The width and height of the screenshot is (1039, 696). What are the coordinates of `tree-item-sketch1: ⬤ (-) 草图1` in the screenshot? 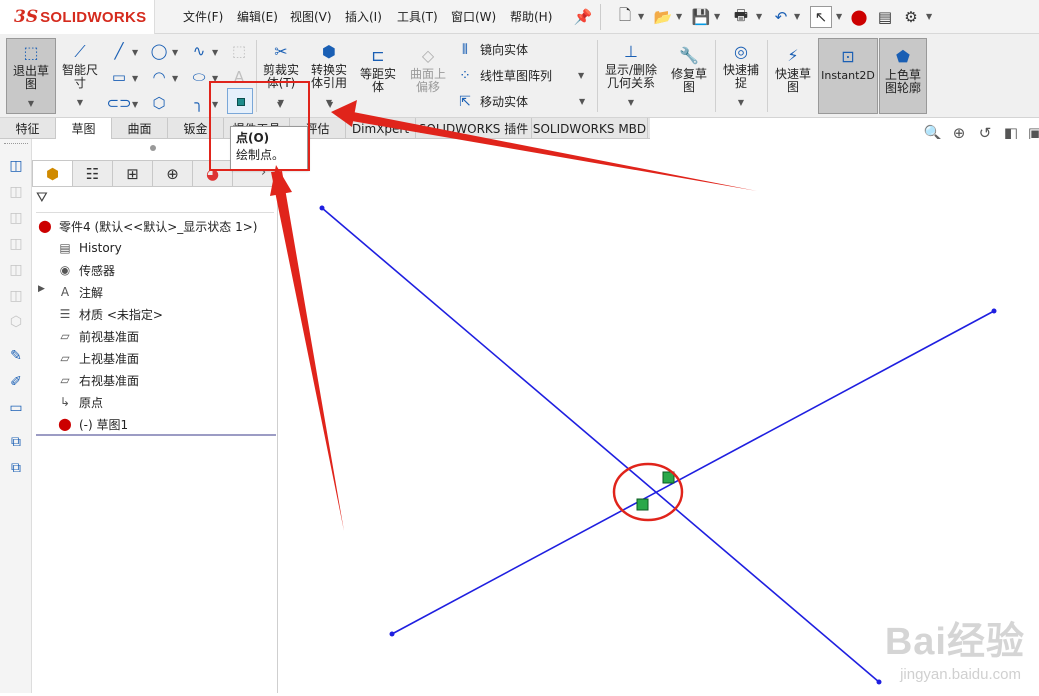 It's located at (92, 424).